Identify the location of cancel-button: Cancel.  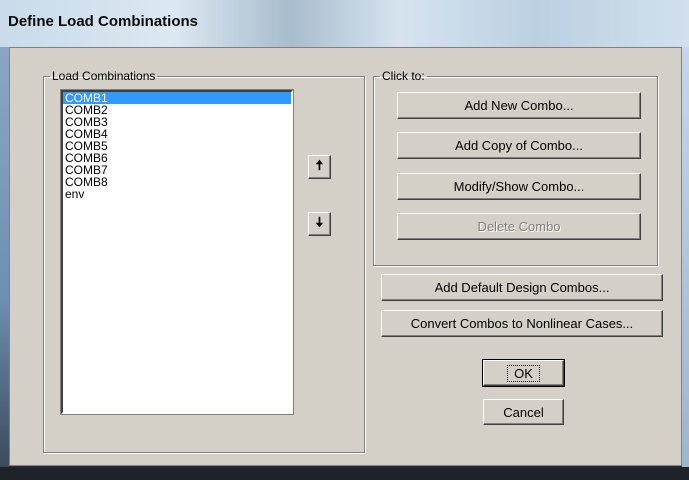
(523, 412).